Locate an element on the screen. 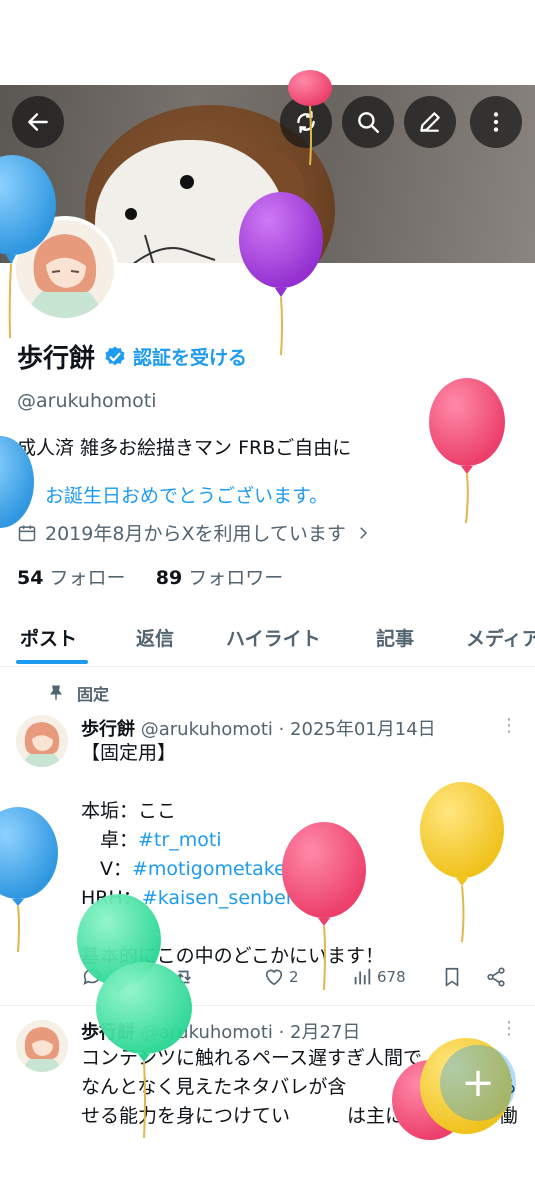 This screenshot has height=1200, width=535. balloon-green is located at coordinates (144, 1050).